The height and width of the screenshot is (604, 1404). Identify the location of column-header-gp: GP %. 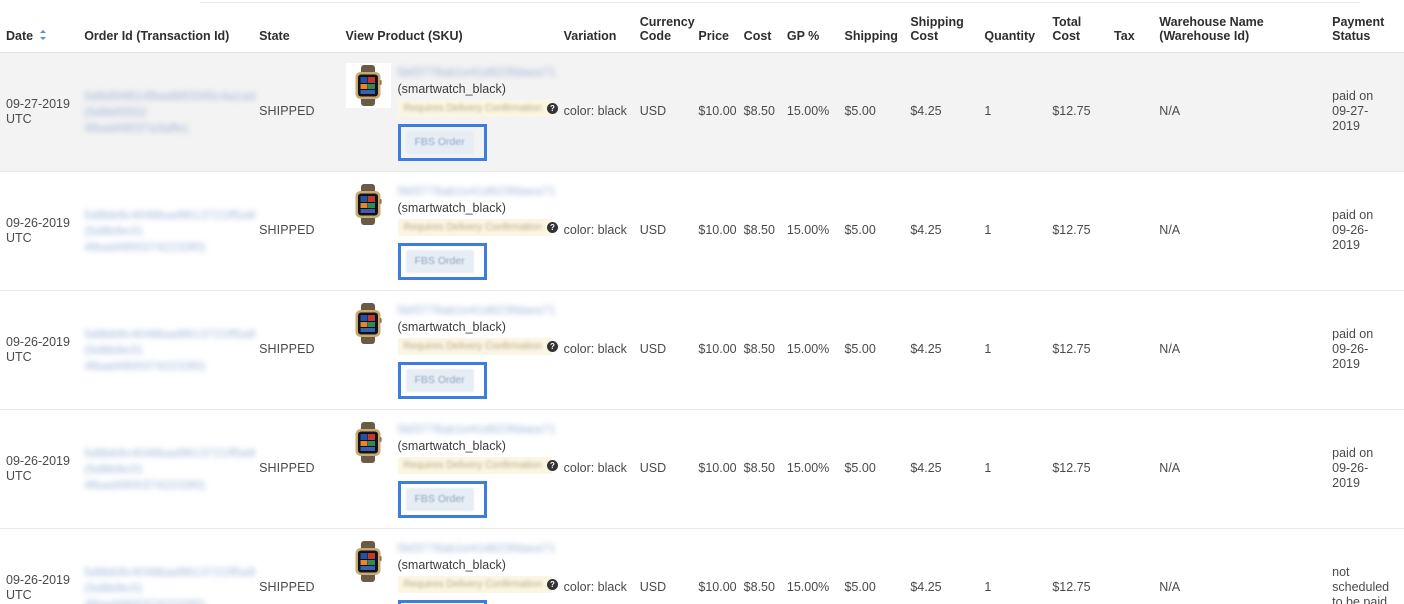
(809, 26).